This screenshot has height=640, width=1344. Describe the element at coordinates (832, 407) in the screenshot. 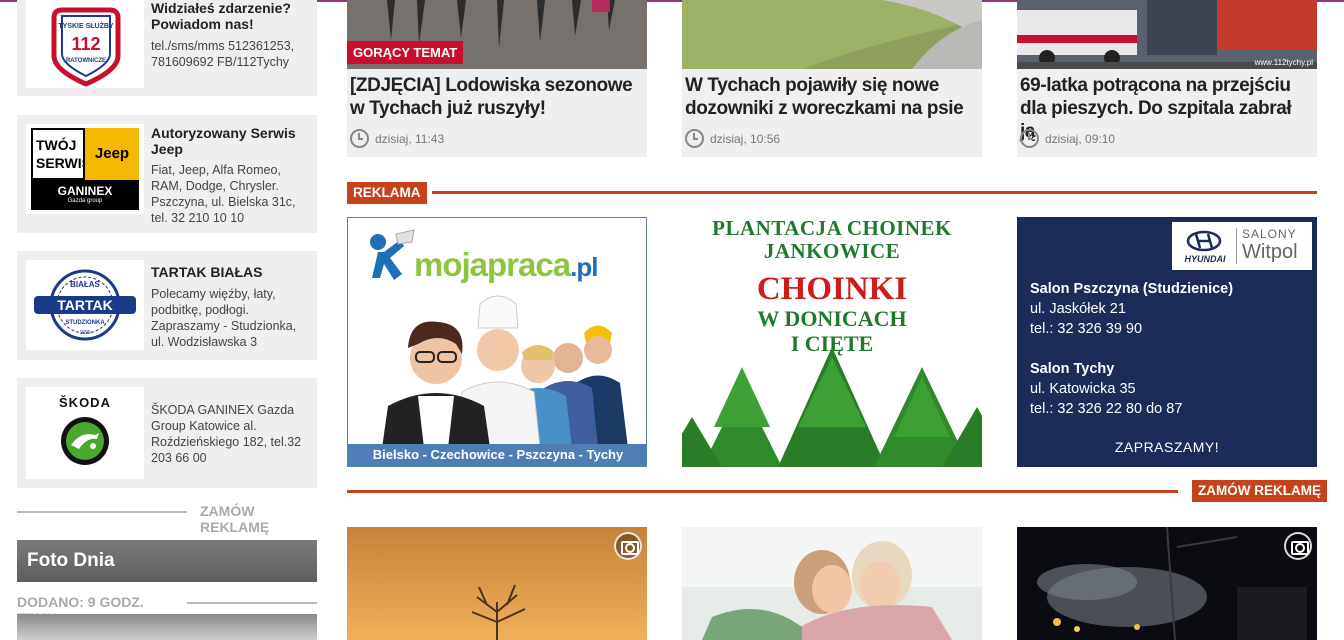

I see `christmas-trees-icon` at that location.